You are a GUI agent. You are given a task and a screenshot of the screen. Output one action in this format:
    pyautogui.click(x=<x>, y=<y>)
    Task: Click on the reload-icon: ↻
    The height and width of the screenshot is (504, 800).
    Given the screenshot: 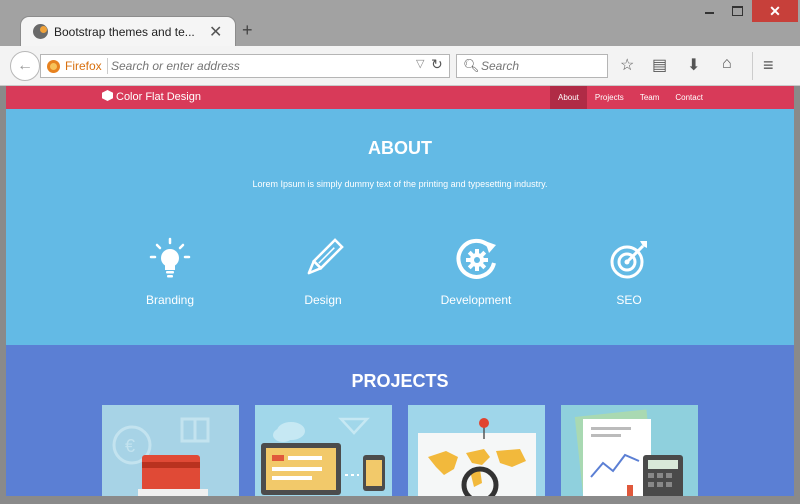 What is the action you would take?
    pyautogui.click(x=437, y=64)
    